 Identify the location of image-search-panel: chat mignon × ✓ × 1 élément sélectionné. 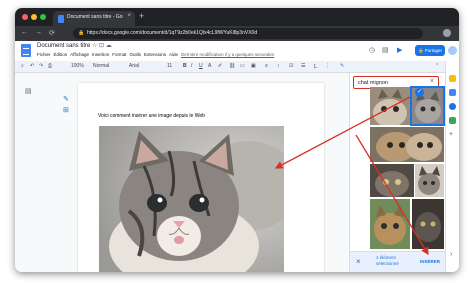
(397, 172).